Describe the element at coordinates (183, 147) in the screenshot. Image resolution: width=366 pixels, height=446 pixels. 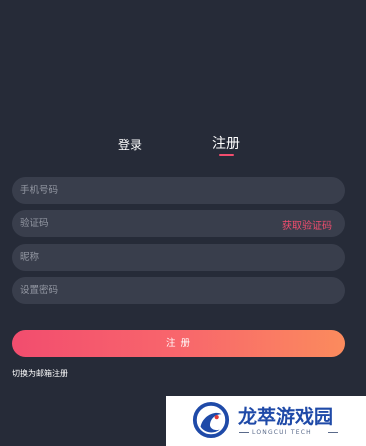
I see `auth-tabs: 登录 注册` at that location.